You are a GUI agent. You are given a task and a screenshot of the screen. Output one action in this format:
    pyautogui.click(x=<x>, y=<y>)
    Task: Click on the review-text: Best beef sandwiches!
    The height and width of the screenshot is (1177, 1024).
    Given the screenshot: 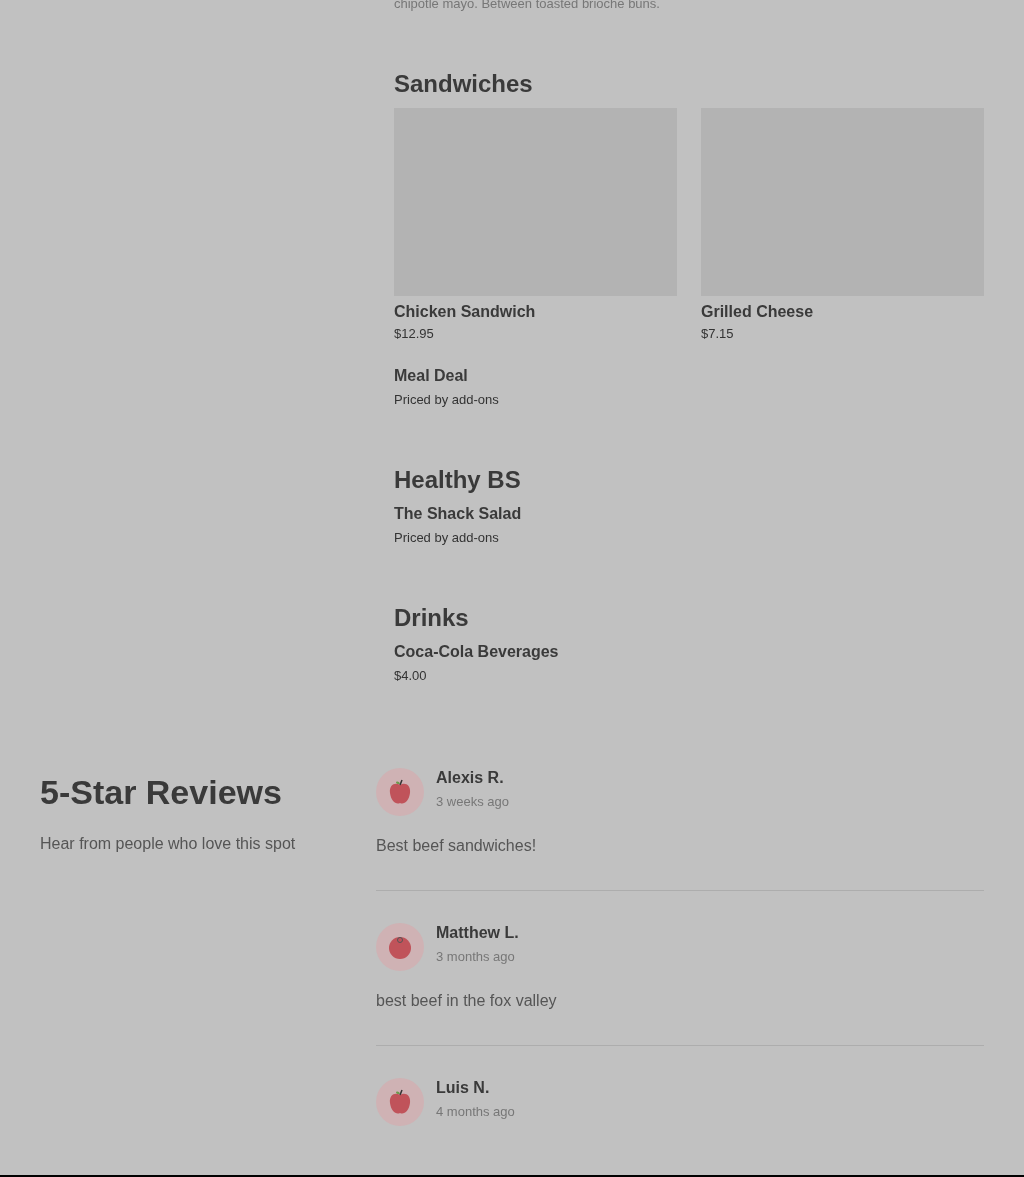 What is the action you would take?
    pyautogui.click(x=457, y=846)
    